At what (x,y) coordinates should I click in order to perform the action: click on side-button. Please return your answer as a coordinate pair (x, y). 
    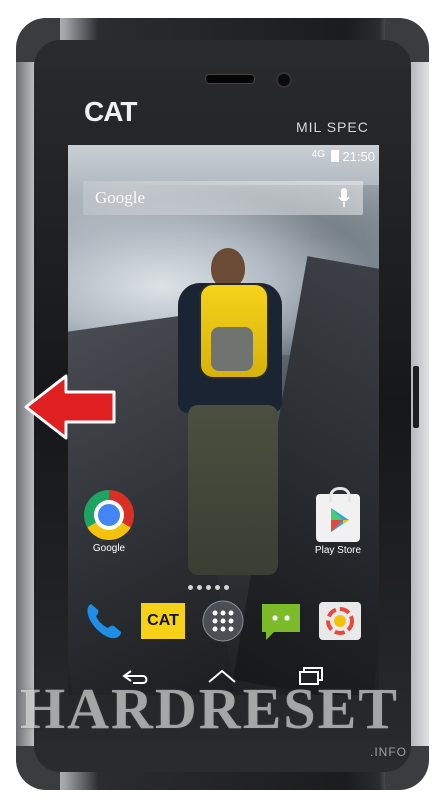
    Looking at the image, I should click on (416, 397).